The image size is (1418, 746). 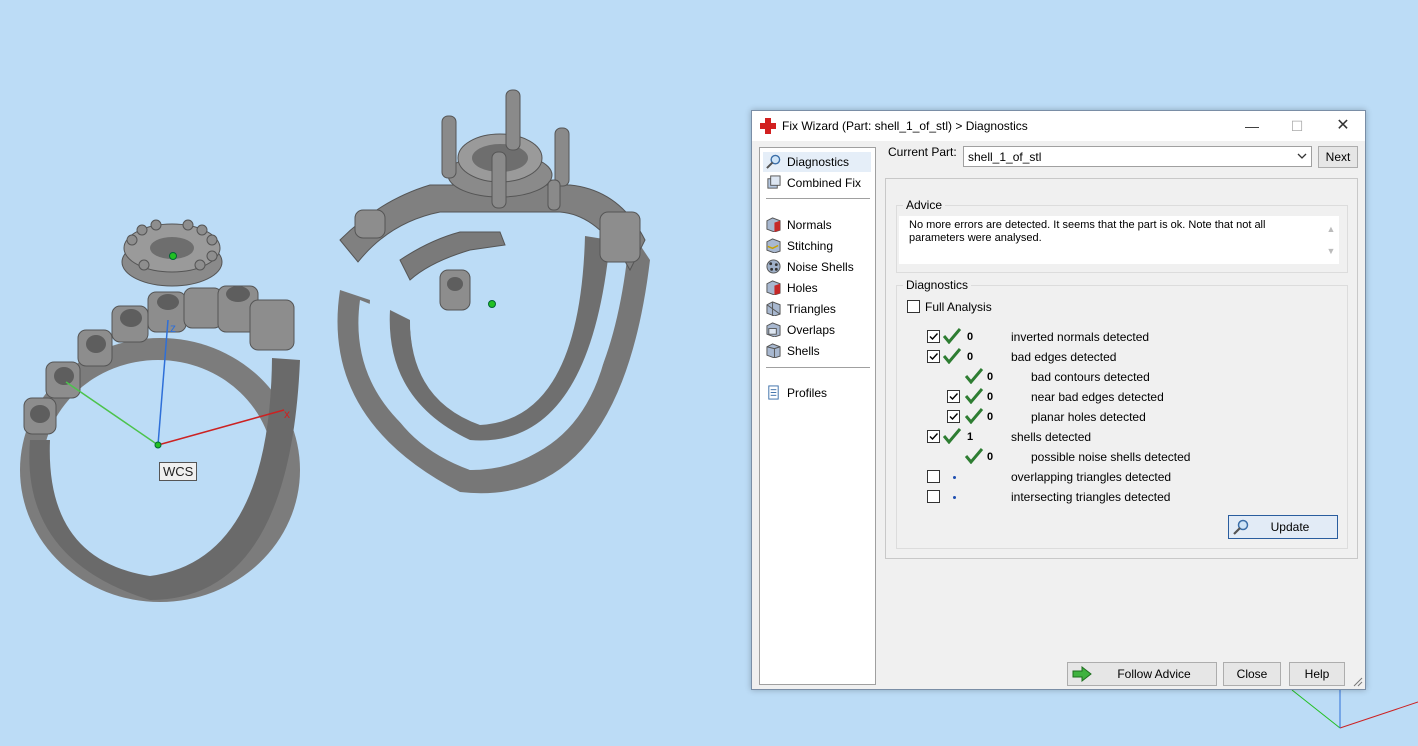 I want to click on nav-item-holes: Holes, so click(x=817, y=288).